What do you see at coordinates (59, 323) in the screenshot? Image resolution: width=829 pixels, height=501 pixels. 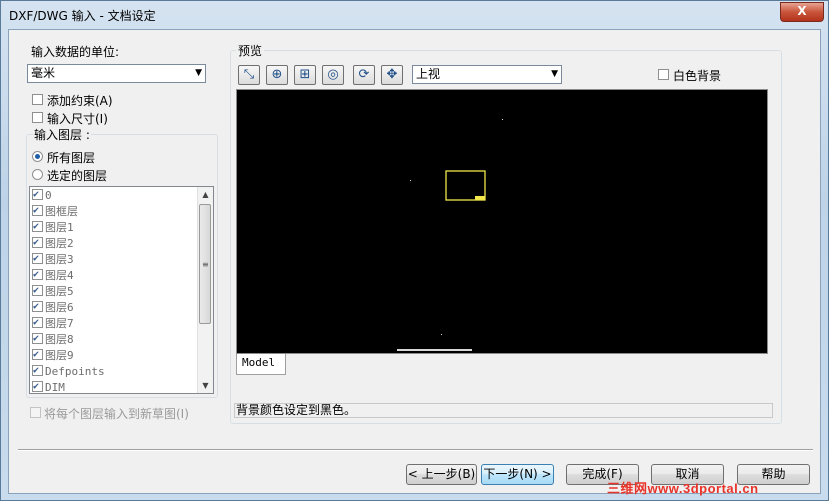 I see `layer-name: 图层7` at bounding box center [59, 323].